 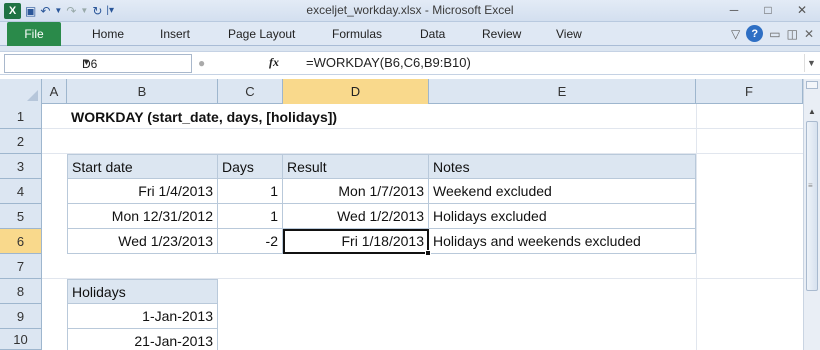 I want to click on table-cell: -2, so click(x=250, y=241).